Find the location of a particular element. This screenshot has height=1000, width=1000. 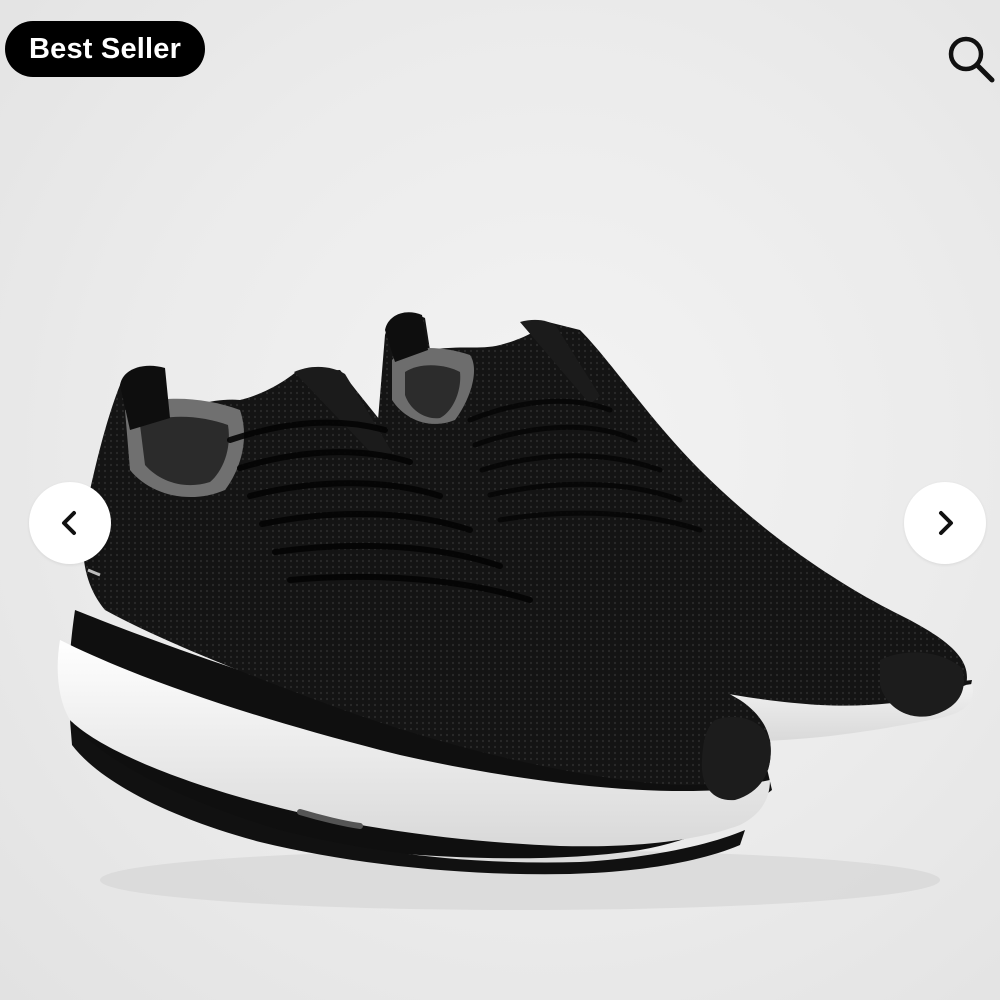

best-seller-badge: Best Seller is located at coordinates (105, 49).